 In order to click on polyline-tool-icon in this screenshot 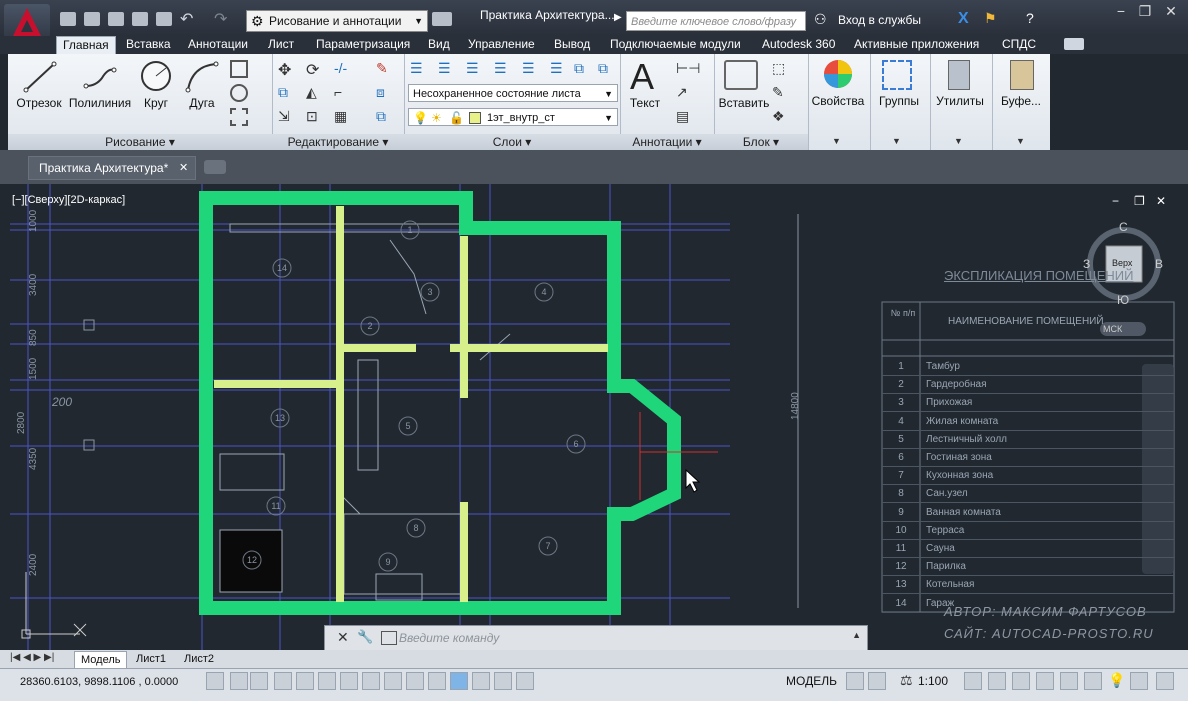, I will do `click(100, 77)`.